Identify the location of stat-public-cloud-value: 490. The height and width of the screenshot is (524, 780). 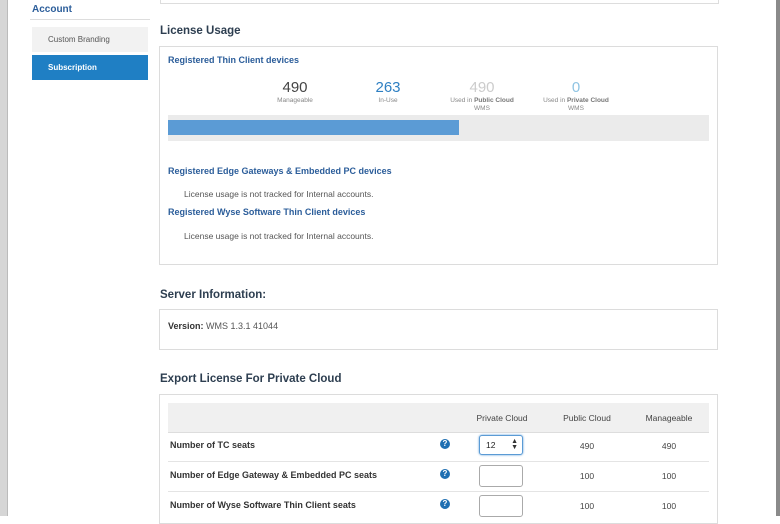
(482, 87).